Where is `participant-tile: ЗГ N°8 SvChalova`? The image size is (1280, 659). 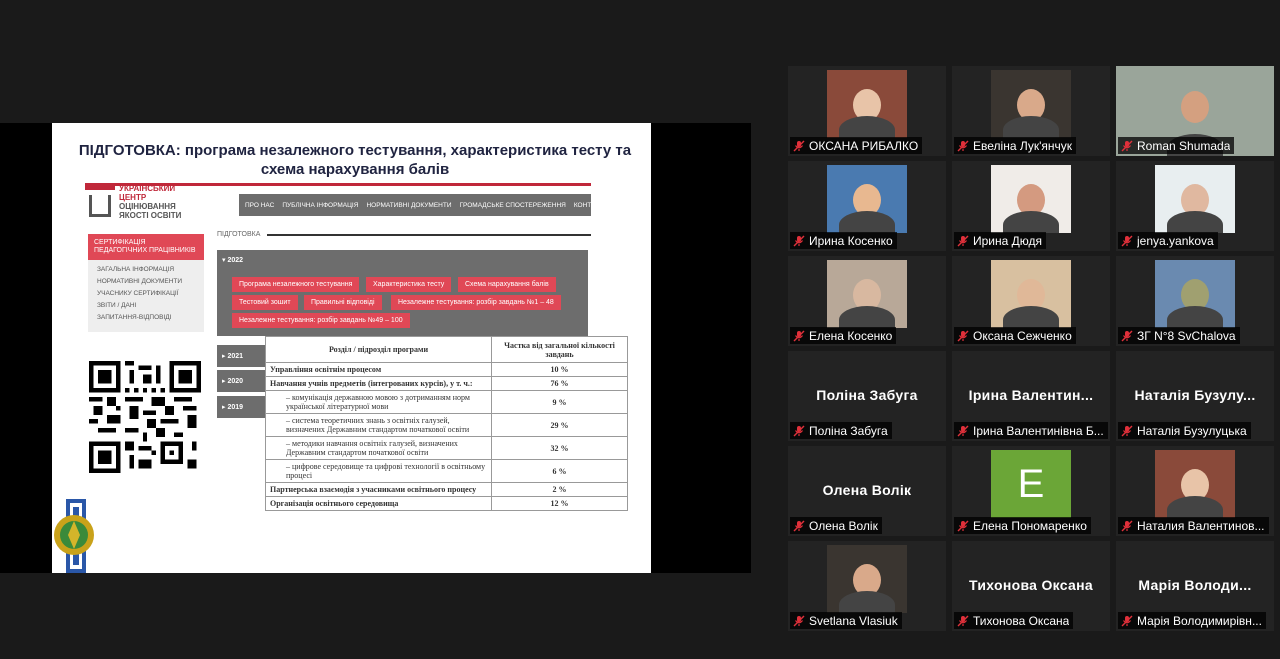 participant-tile: ЗГ N°8 SvChalova is located at coordinates (1195, 301).